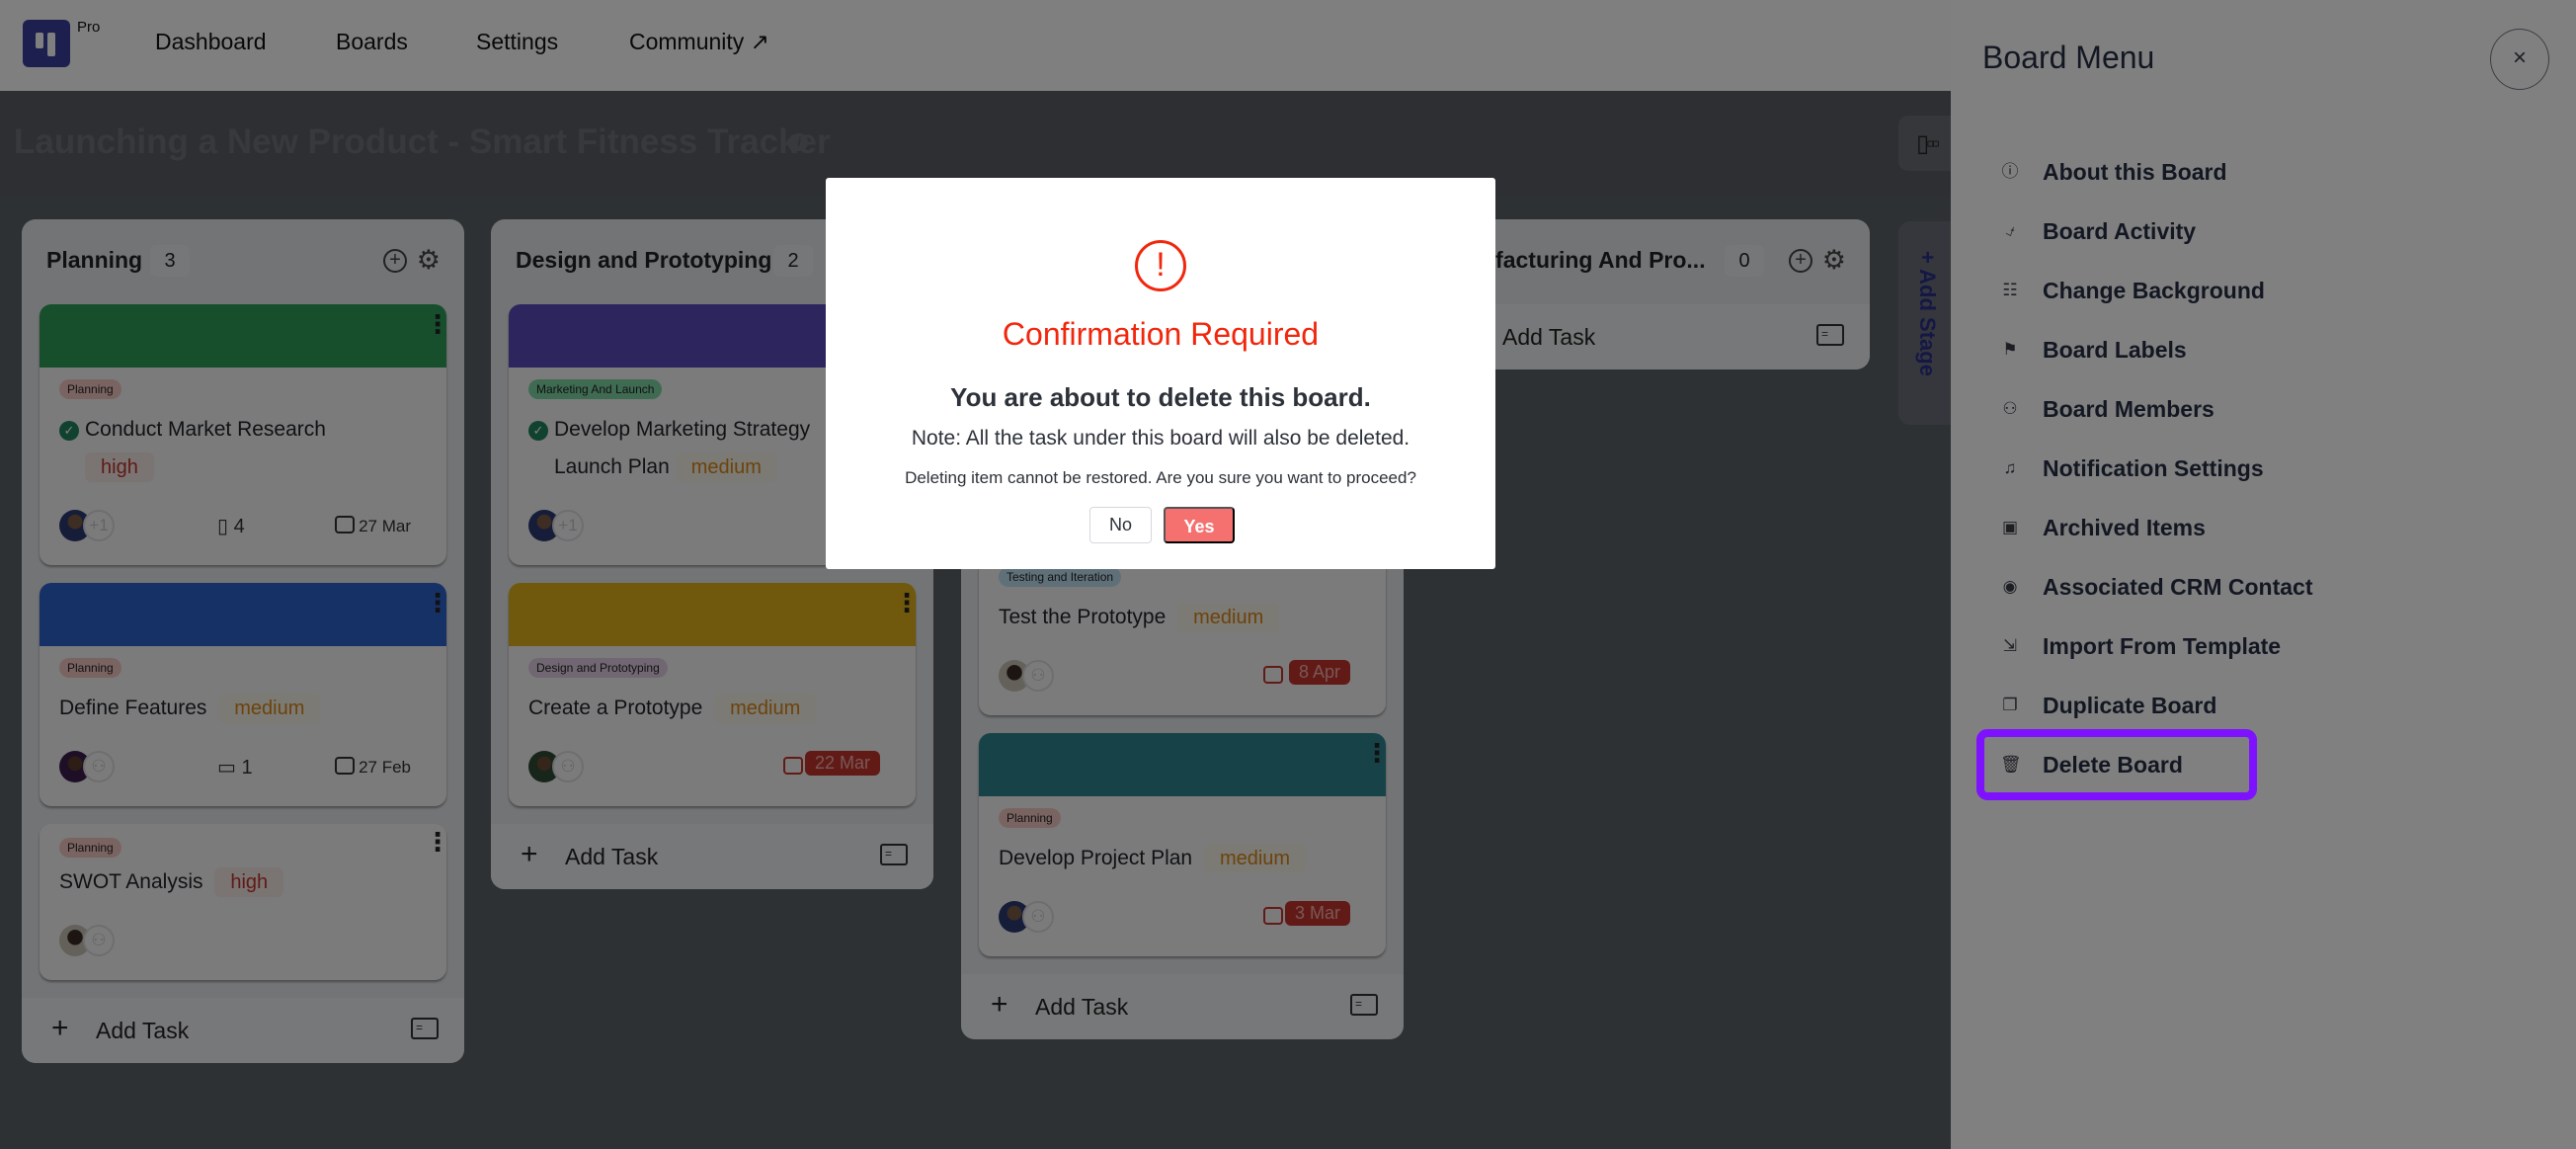 The width and height of the screenshot is (2576, 1149). What do you see at coordinates (1199, 525) in the screenshot?
I see `yes-button: Yes` at bounding box center [1199, 525].